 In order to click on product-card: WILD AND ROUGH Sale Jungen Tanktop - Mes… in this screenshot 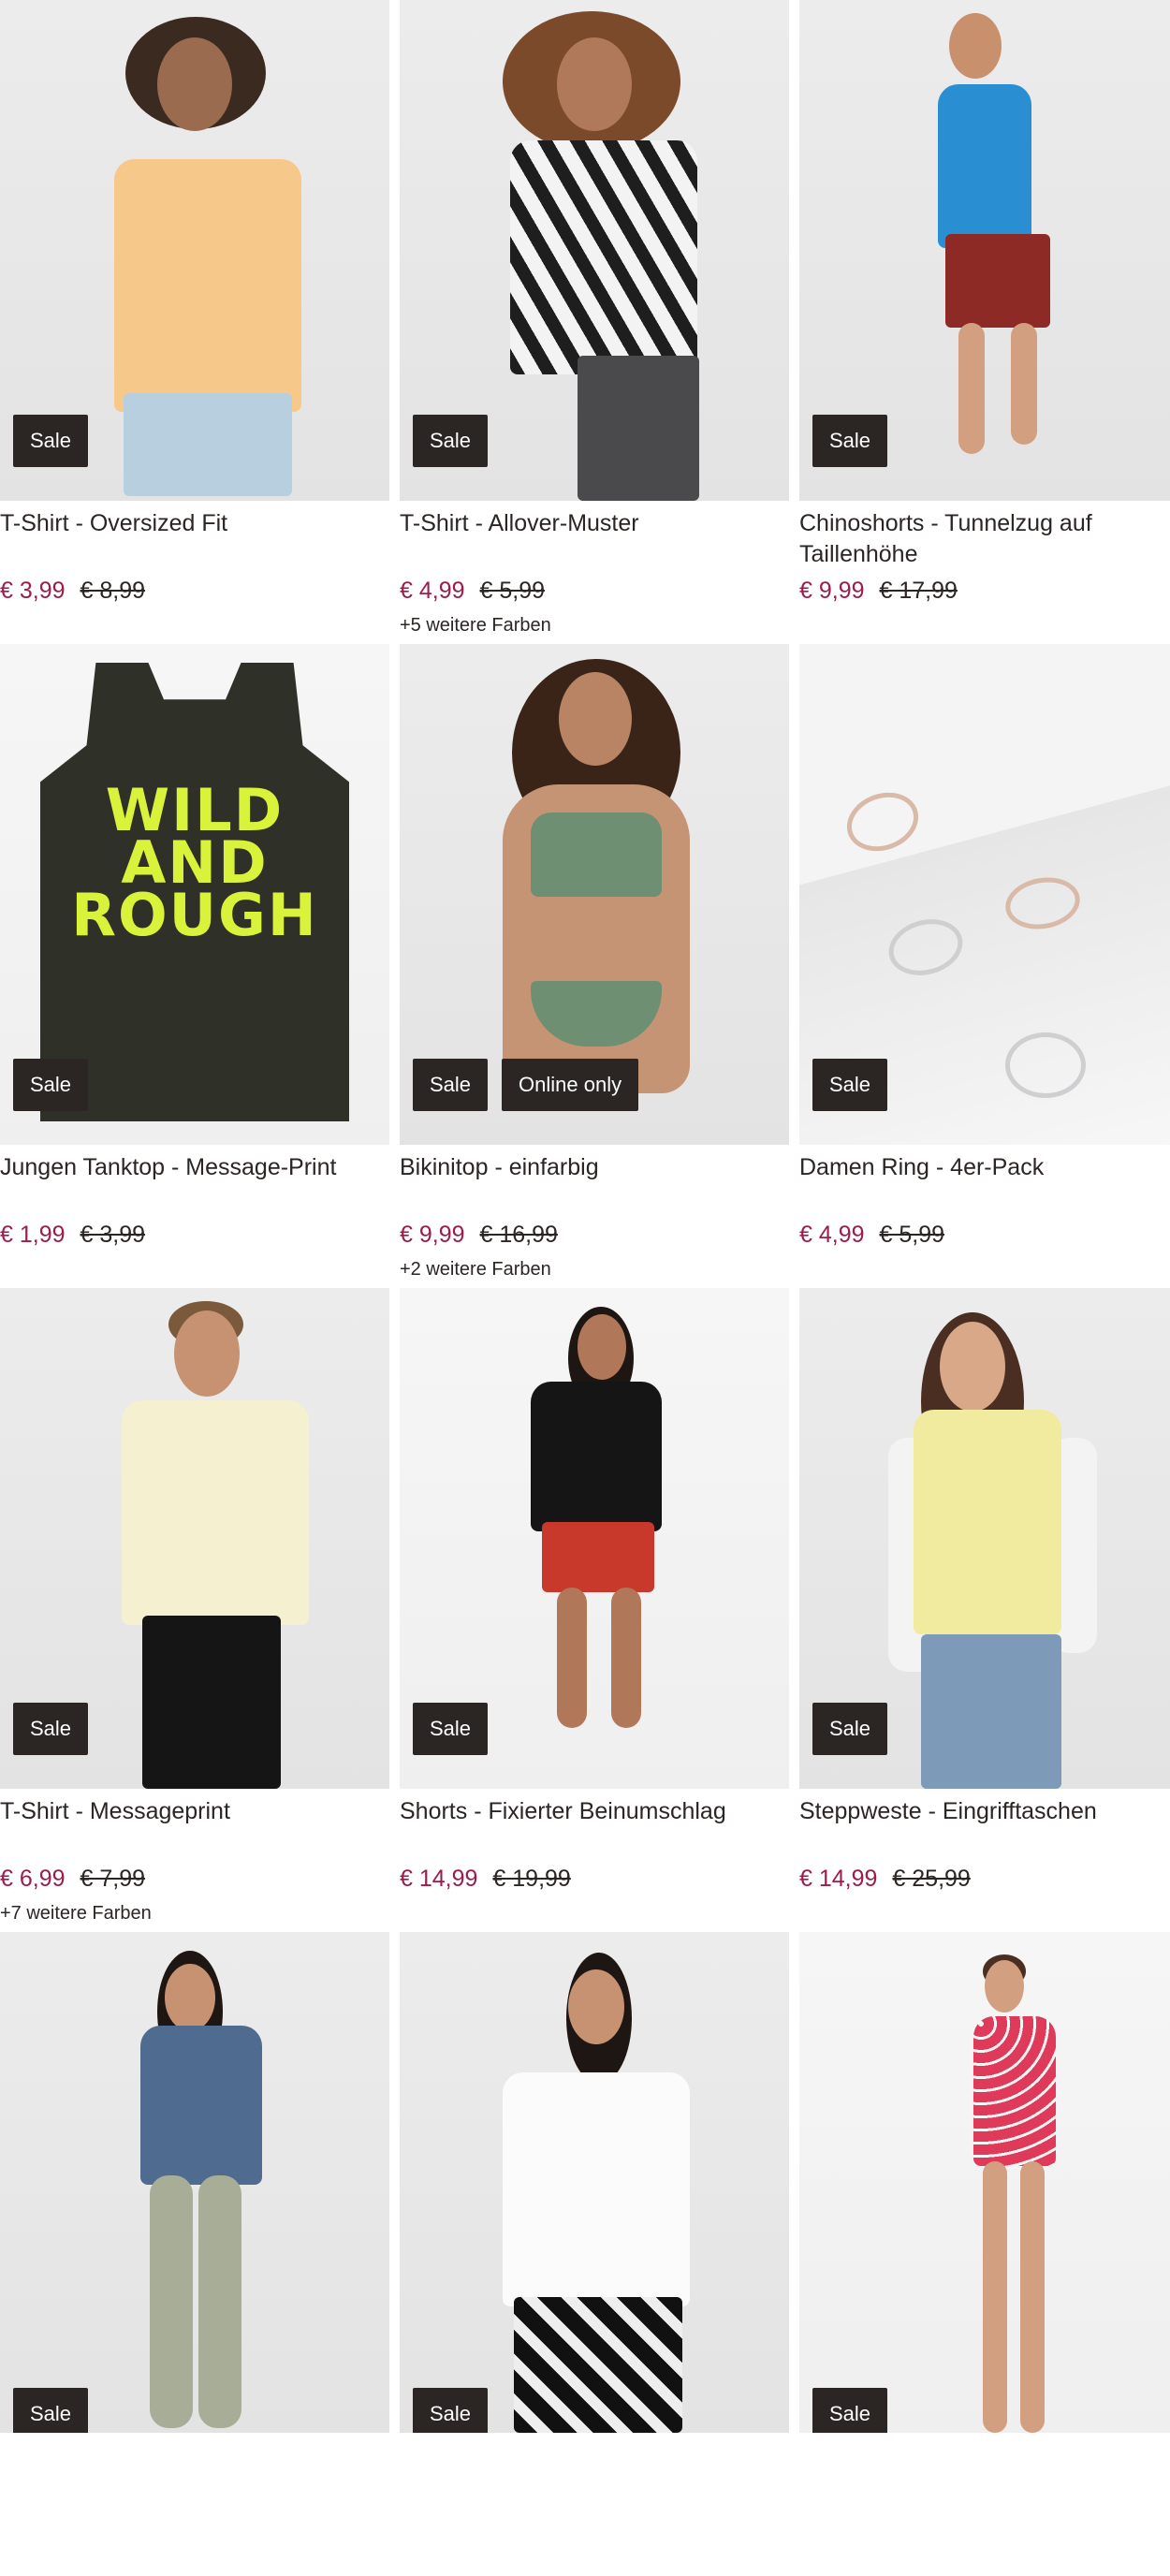, I will do `click(194, 966)`.